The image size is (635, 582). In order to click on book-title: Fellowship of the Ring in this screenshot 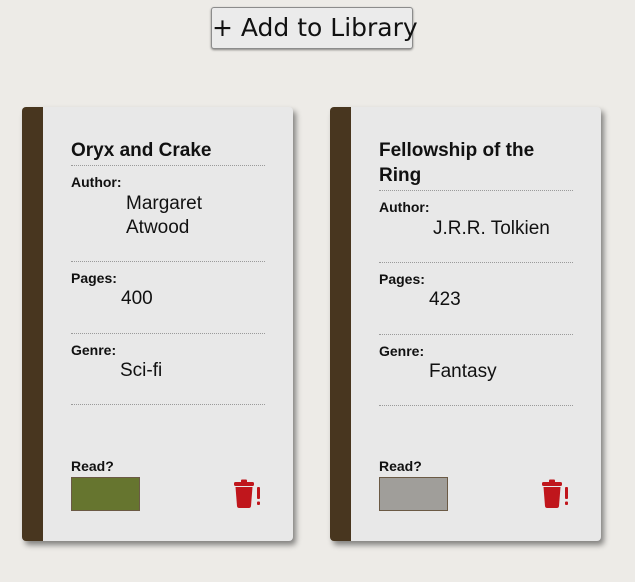, I will do `click(457, 163)`.